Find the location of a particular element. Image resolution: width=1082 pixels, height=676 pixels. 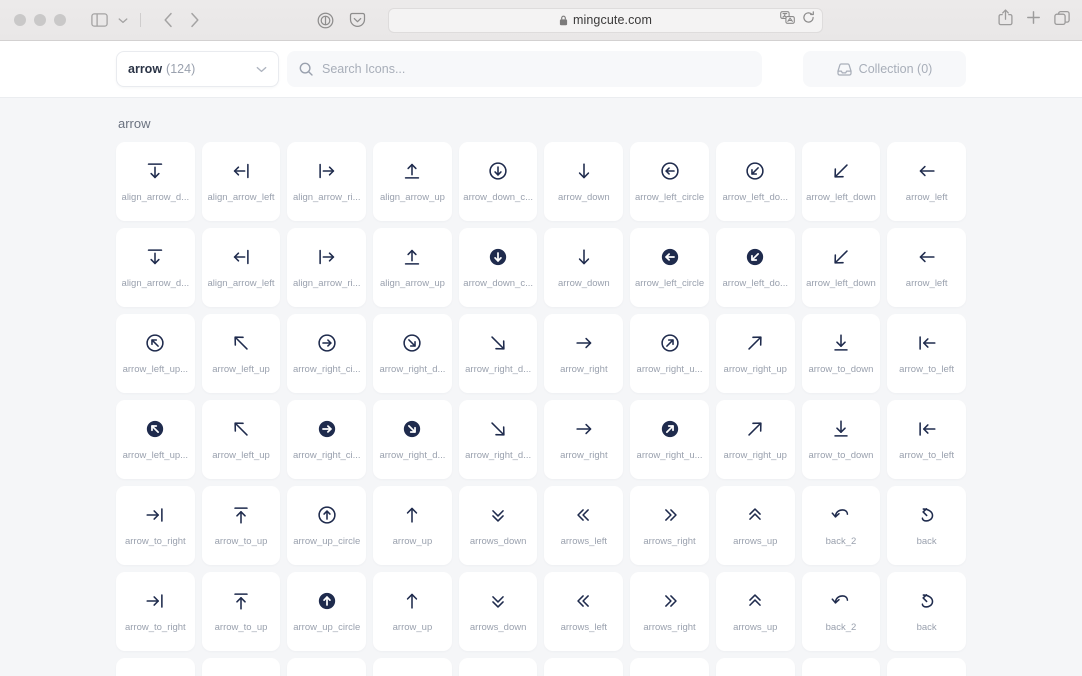

translate-icon is located at coordinates (787, 20).